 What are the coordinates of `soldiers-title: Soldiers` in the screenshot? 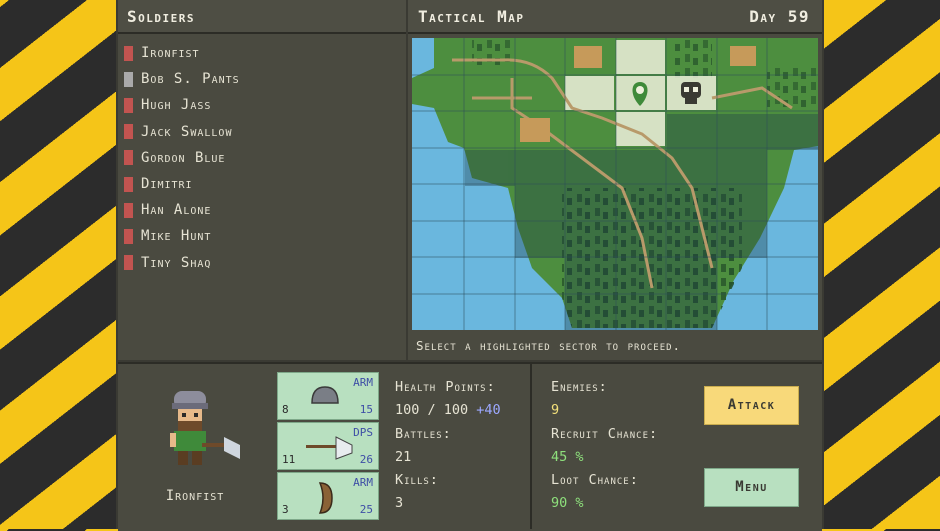 It's located at (161, 16).